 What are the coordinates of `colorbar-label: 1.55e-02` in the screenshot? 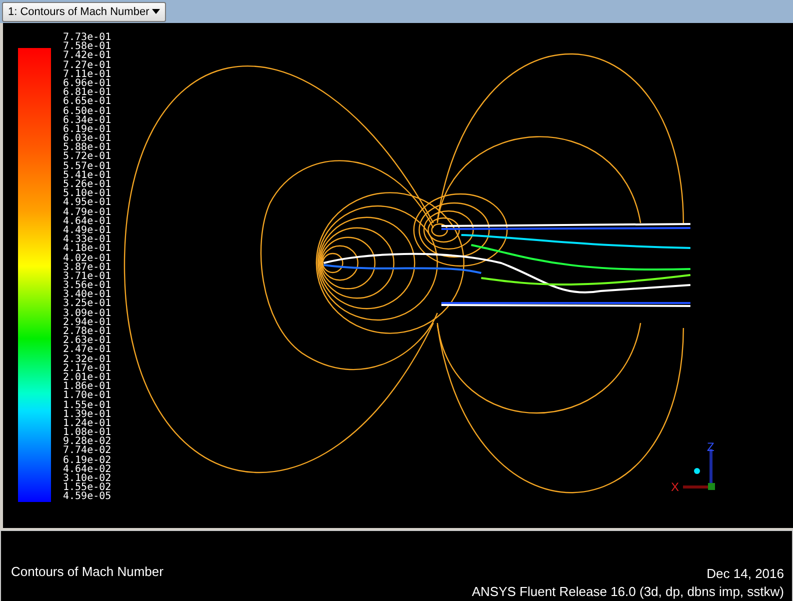 It's located at (87, 487).